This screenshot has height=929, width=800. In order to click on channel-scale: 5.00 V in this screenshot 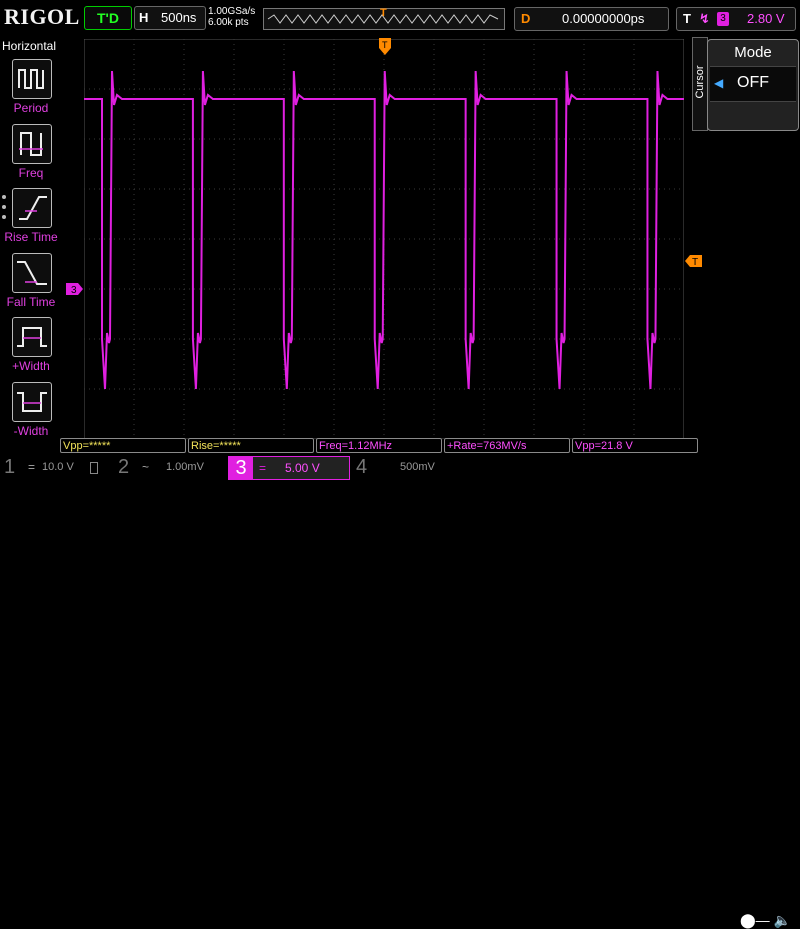, I will do `click(302, 468)`.